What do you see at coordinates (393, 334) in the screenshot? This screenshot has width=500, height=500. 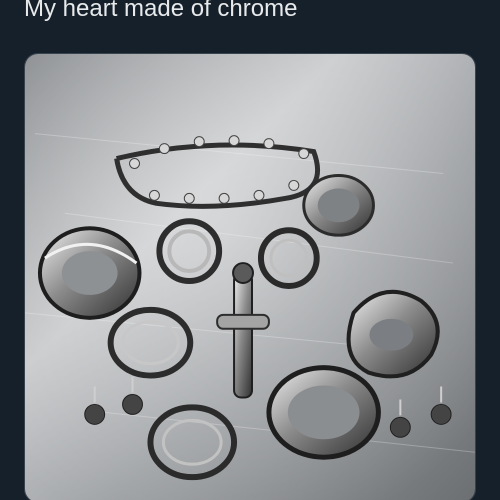 I see `floral-cutout-ring` at bounding box center [393, 334].